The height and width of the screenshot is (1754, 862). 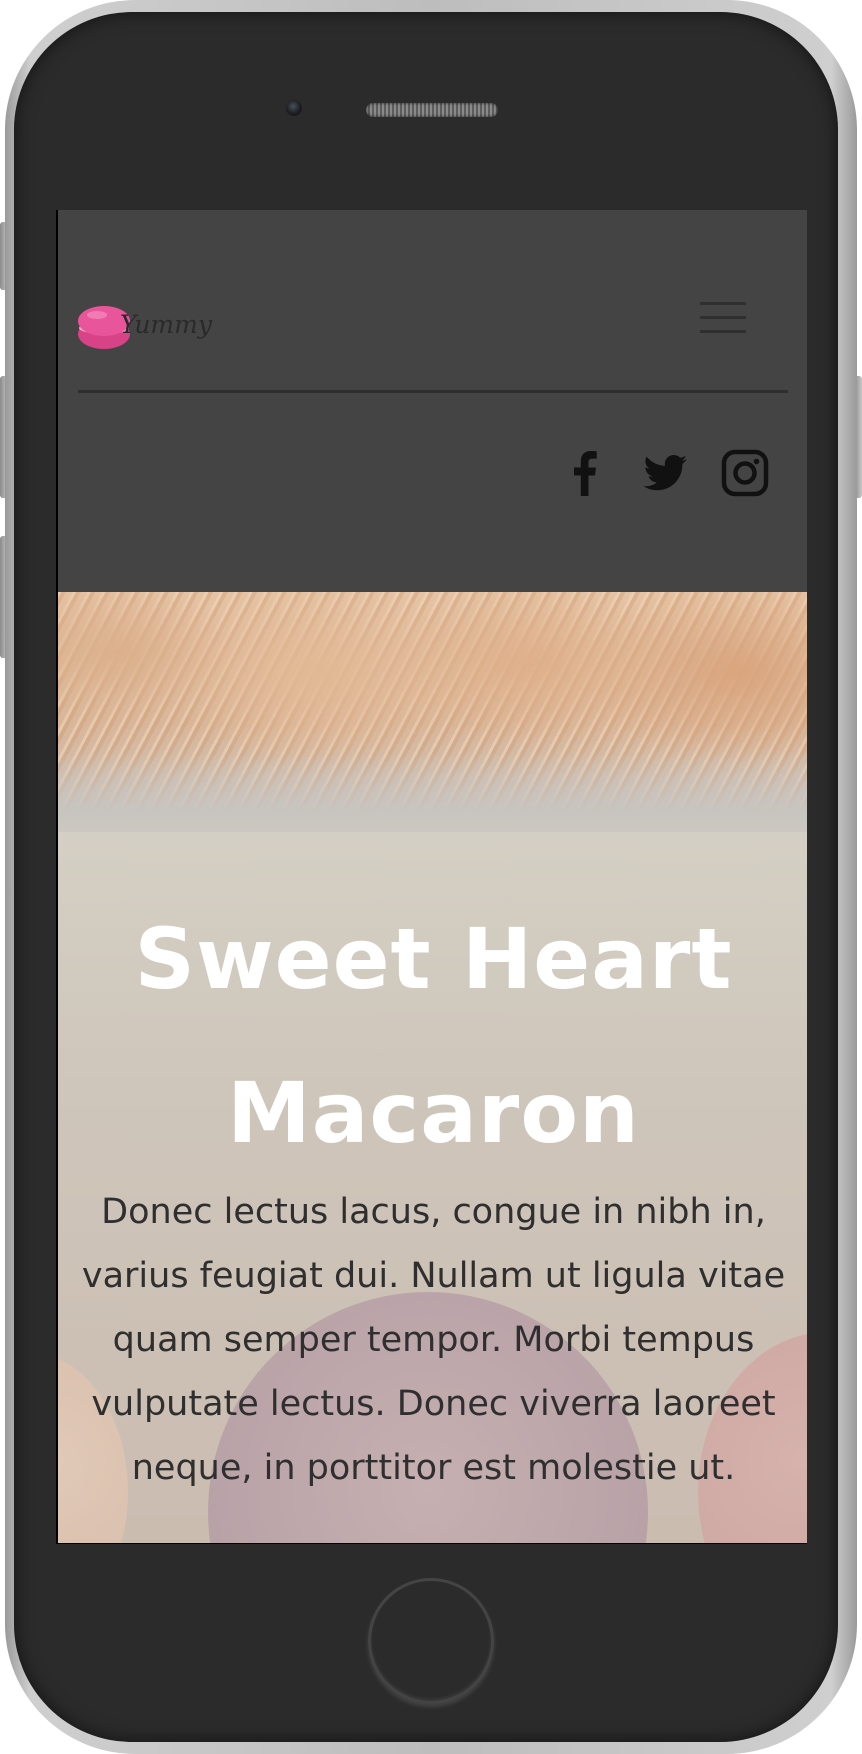 What do you see at coordinates (723, 321) in the screenshot?
I see `hamburger-menu-icon` at bounding box center [723, 321].